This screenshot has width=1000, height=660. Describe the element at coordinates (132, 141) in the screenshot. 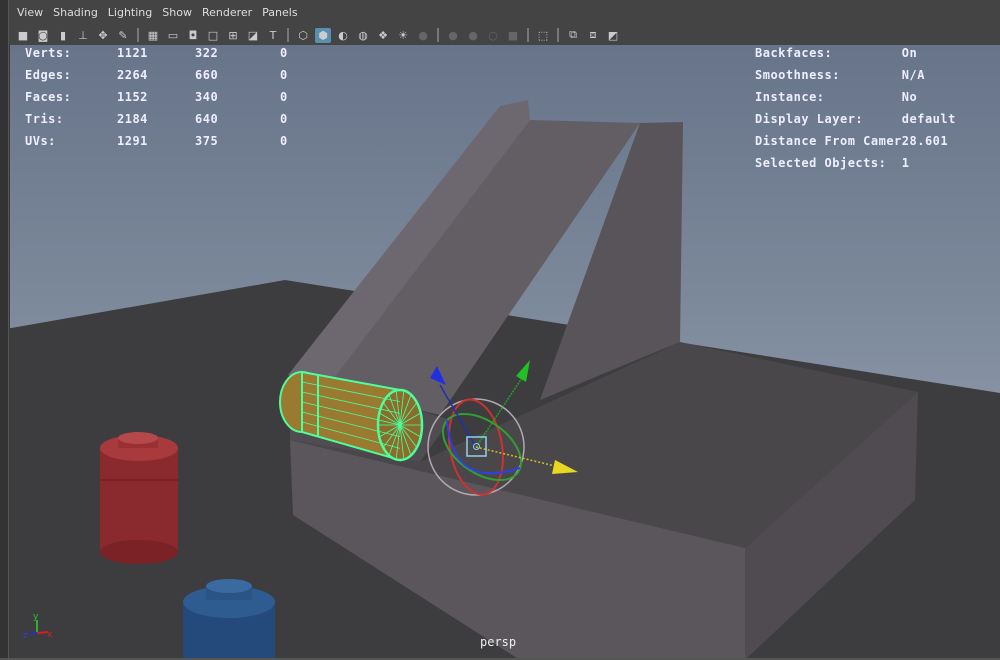

I see `stat-a: 1291` at that location.